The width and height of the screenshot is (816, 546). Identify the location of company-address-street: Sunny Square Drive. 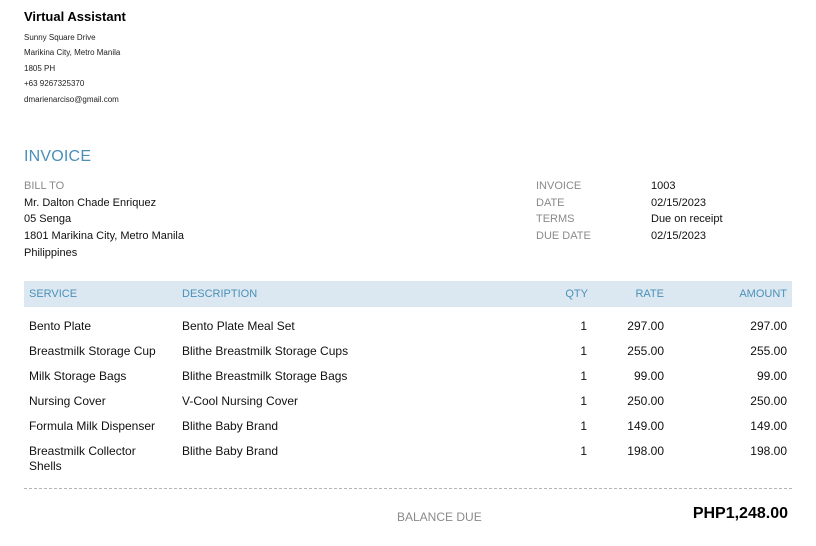
(60, 37).